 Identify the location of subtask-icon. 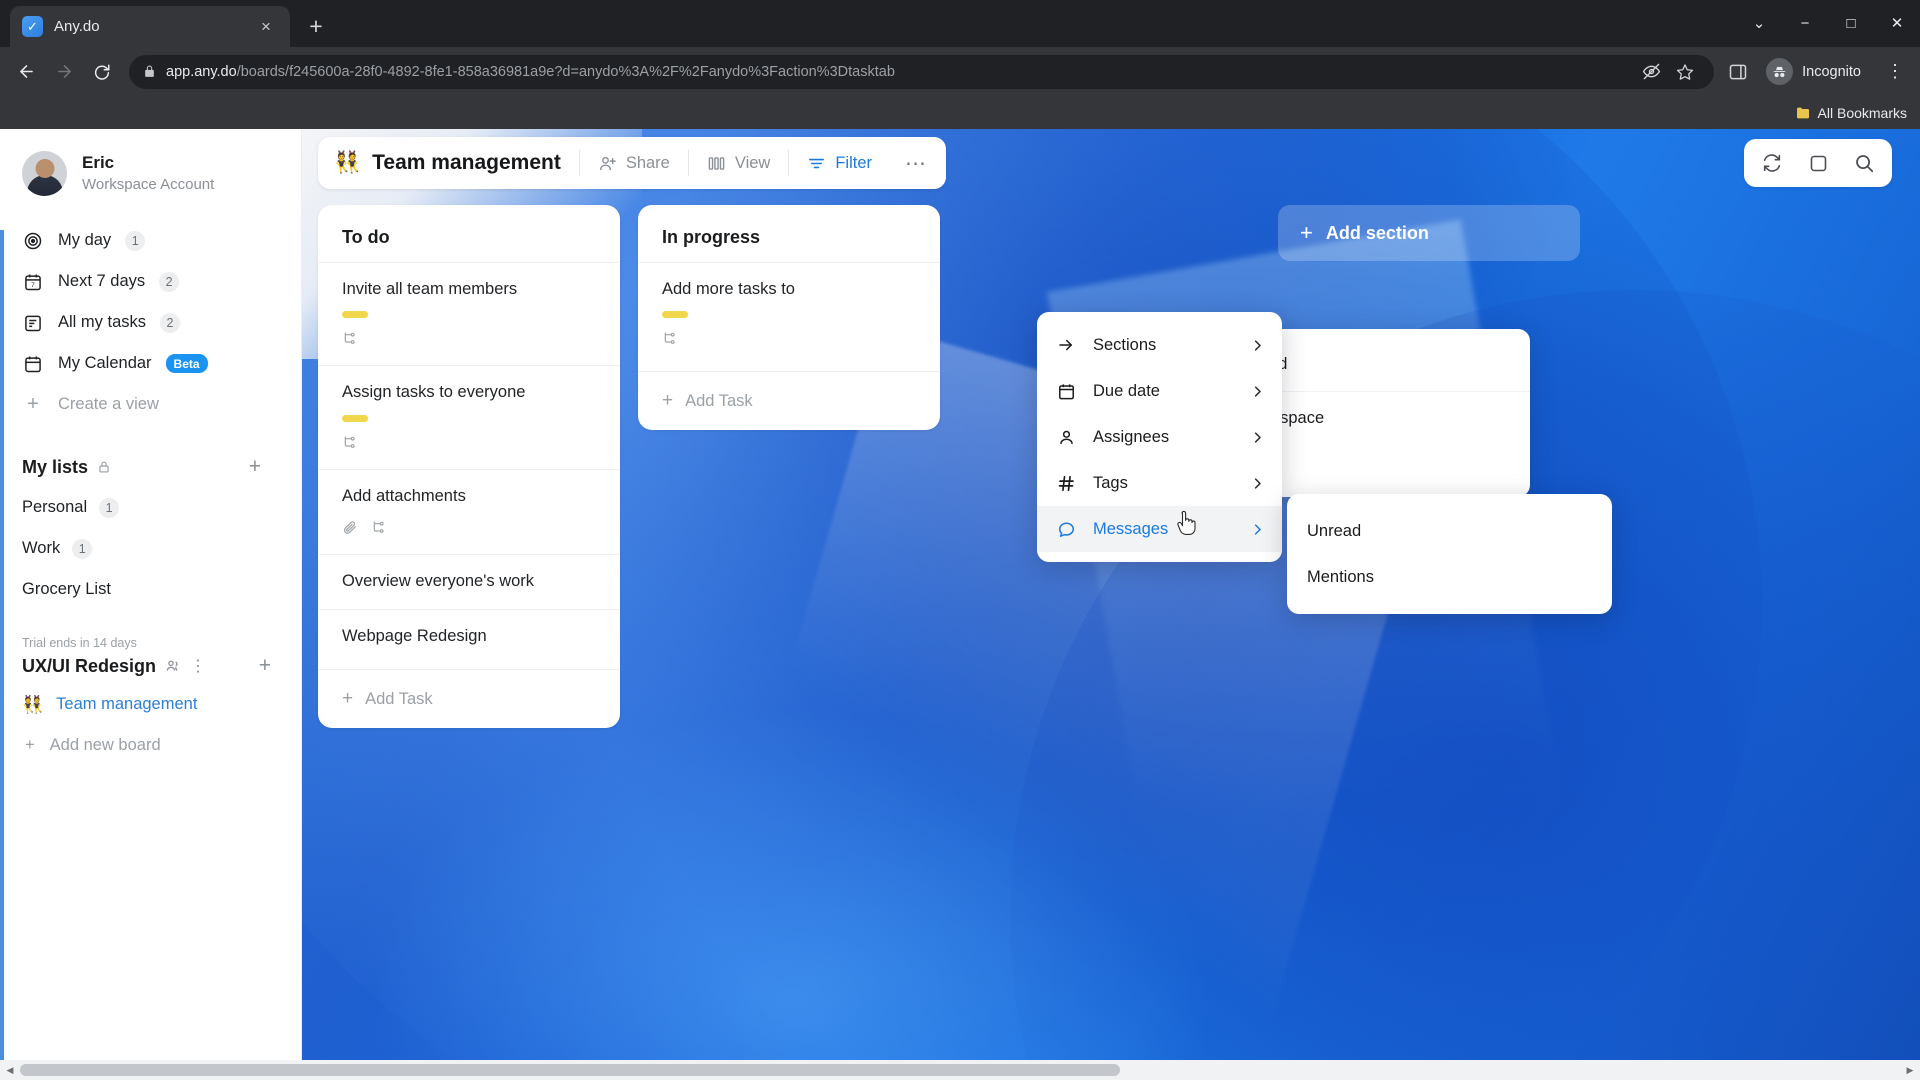
(670, 340).